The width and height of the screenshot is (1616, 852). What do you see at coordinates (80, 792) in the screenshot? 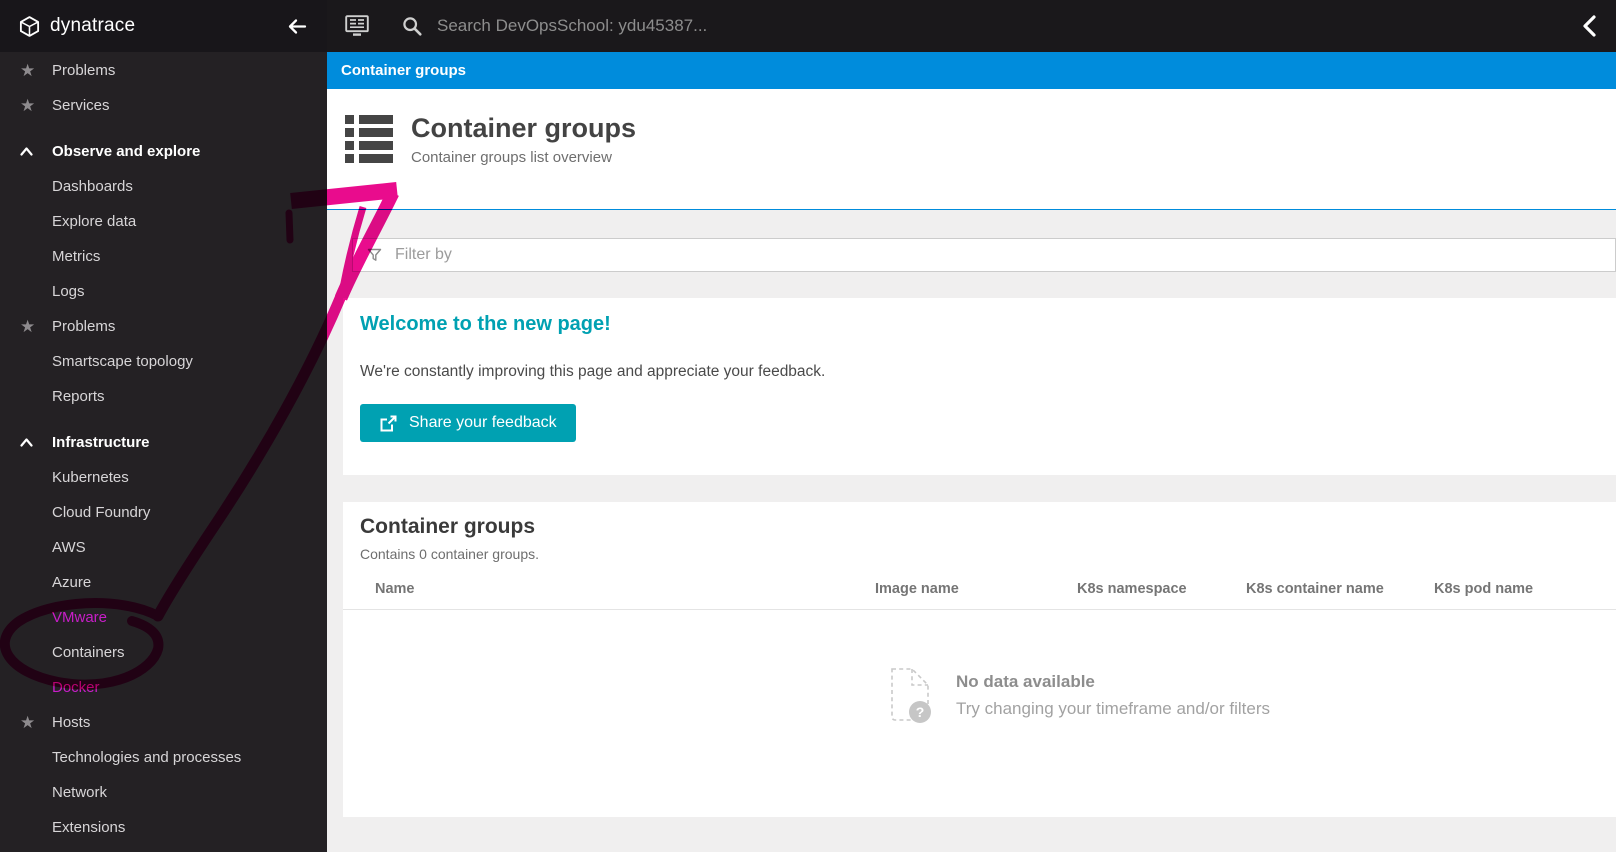
I see `sidebar-item-label: Network` at bounding box center [80, 792].